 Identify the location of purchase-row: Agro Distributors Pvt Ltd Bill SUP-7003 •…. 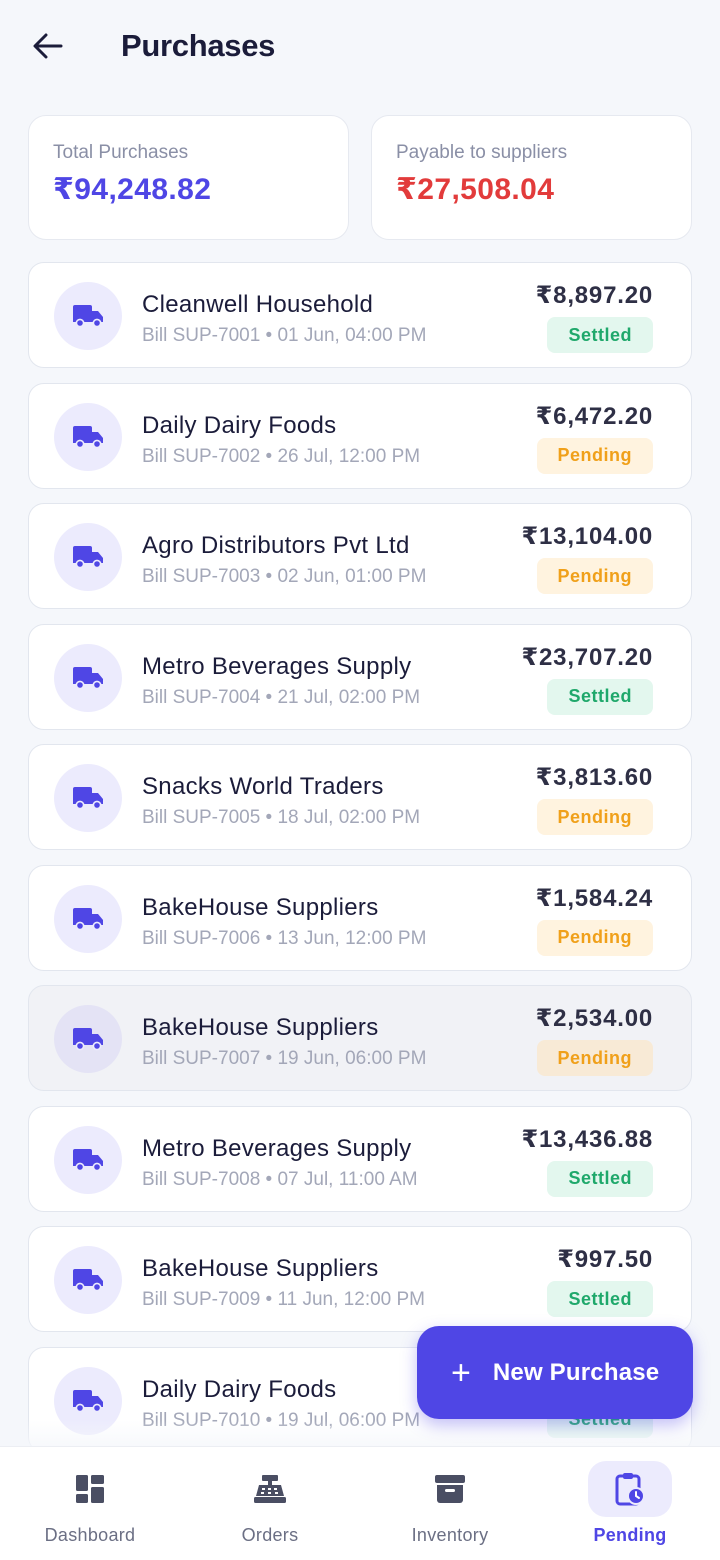
(360, 556).